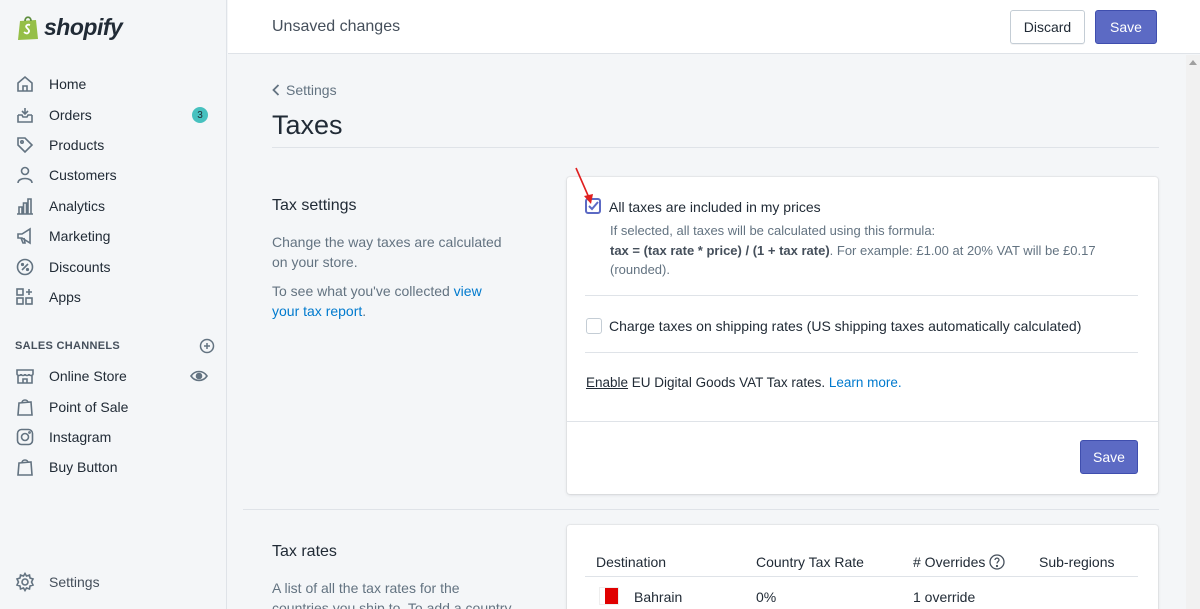 The height and width of the screenshot is (609, 1200). I want to click on sidebar-item-products: Products, so click(113, 145).